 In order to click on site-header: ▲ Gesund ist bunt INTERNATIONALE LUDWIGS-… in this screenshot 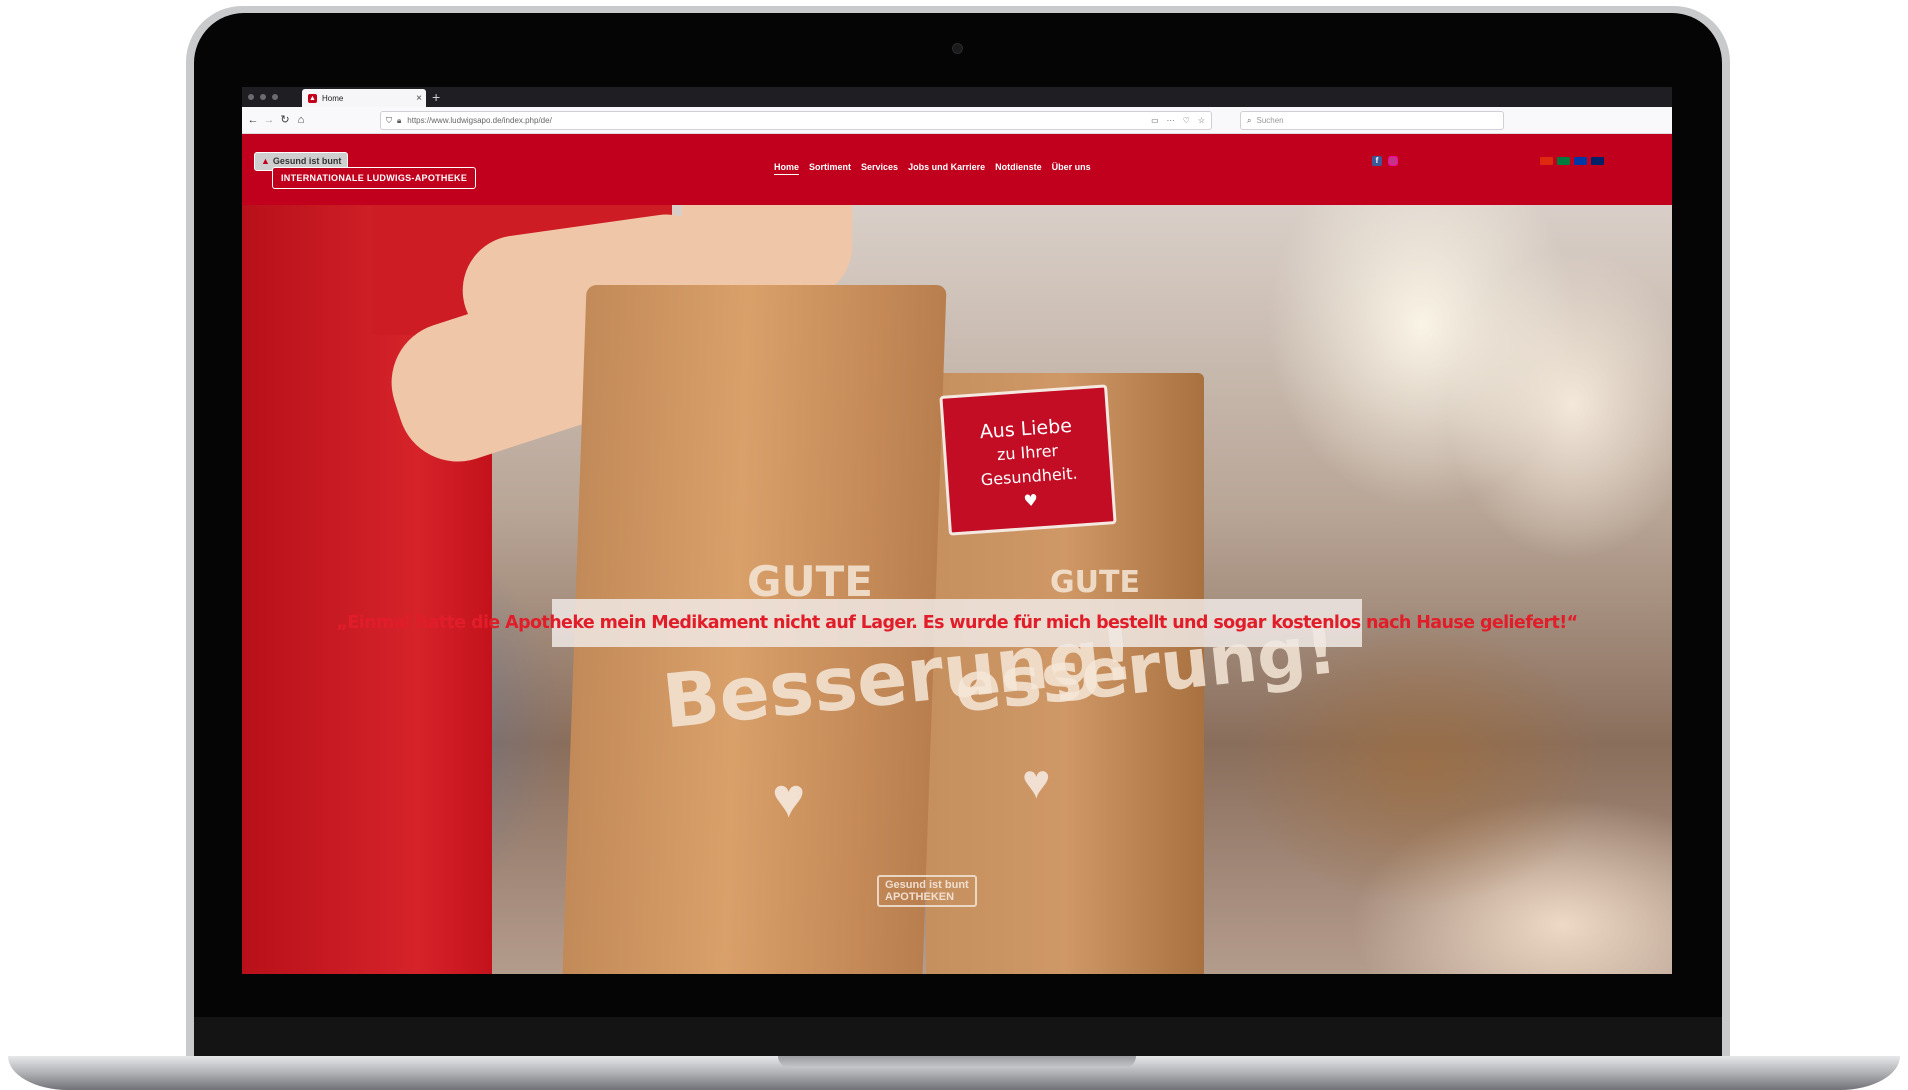, I will do `click(957, 169)`.